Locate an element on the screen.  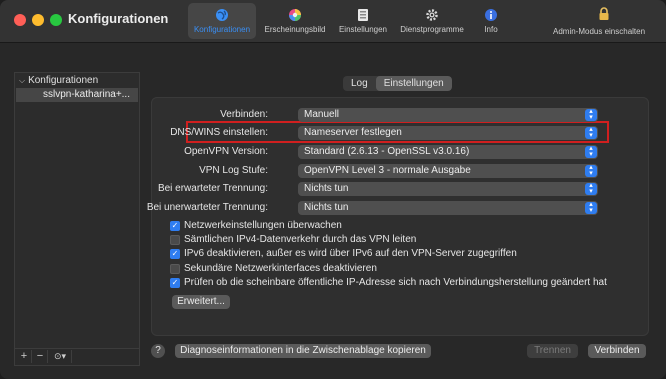
color-wheel-icon is located at coordinates (295, 15).